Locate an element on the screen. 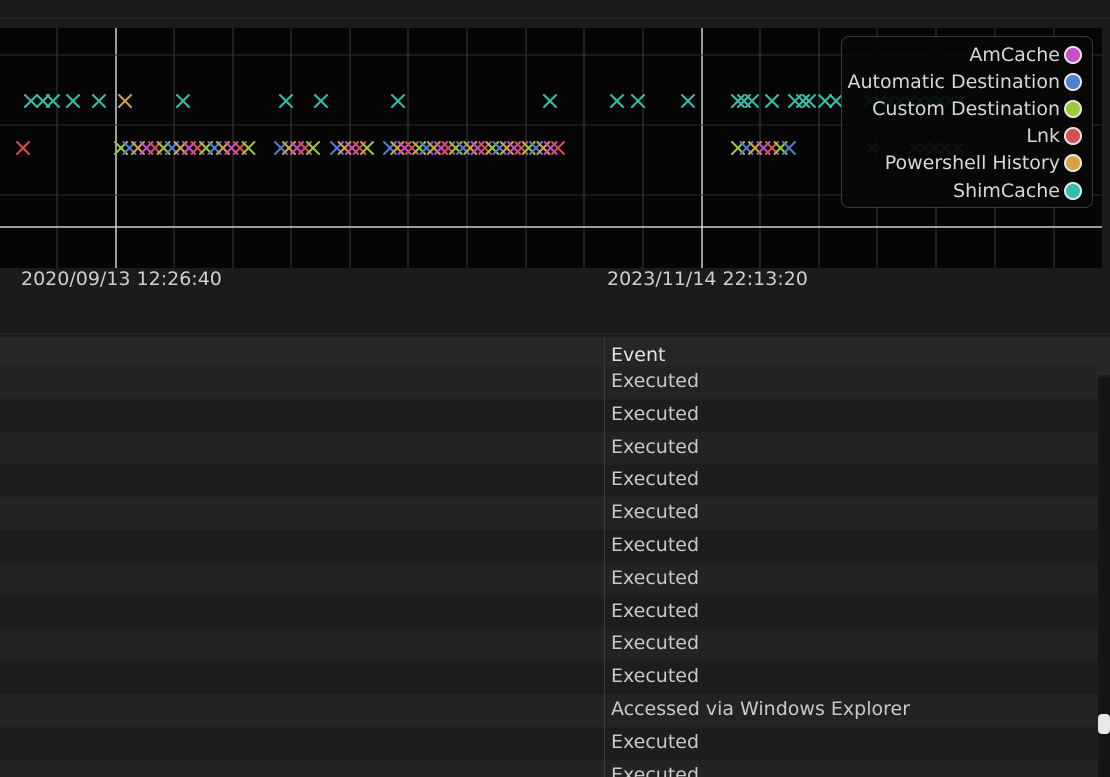  legend-label: AmCache is located at coordinates (1014, 54).